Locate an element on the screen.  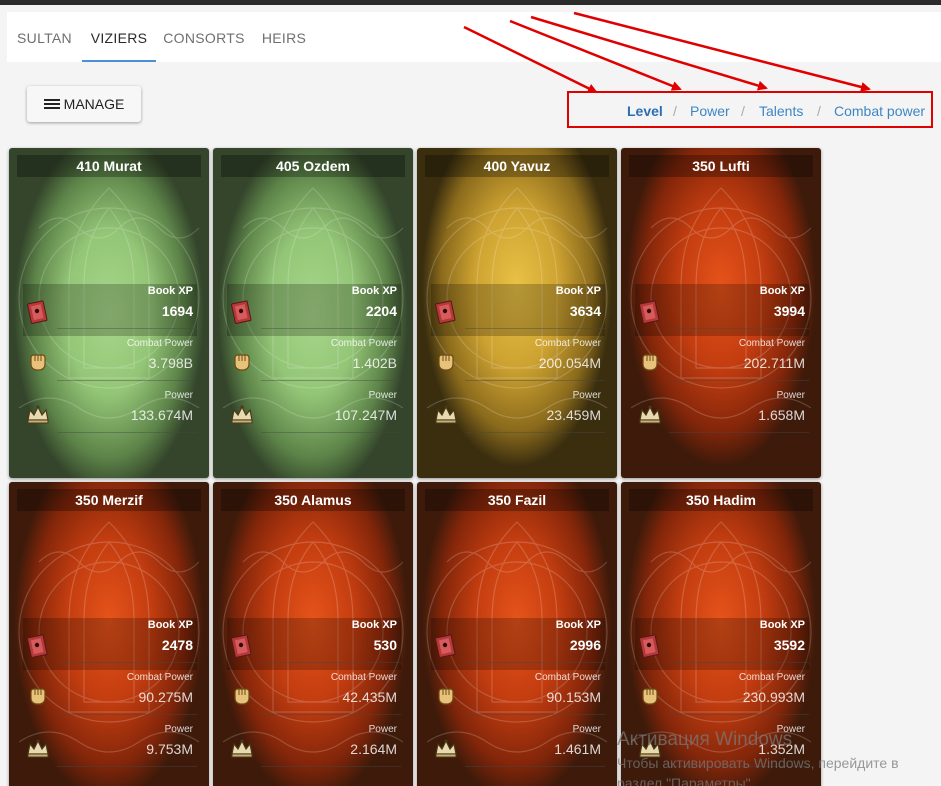
sort-talents-link: Talents is located at coordinates (781, 111).